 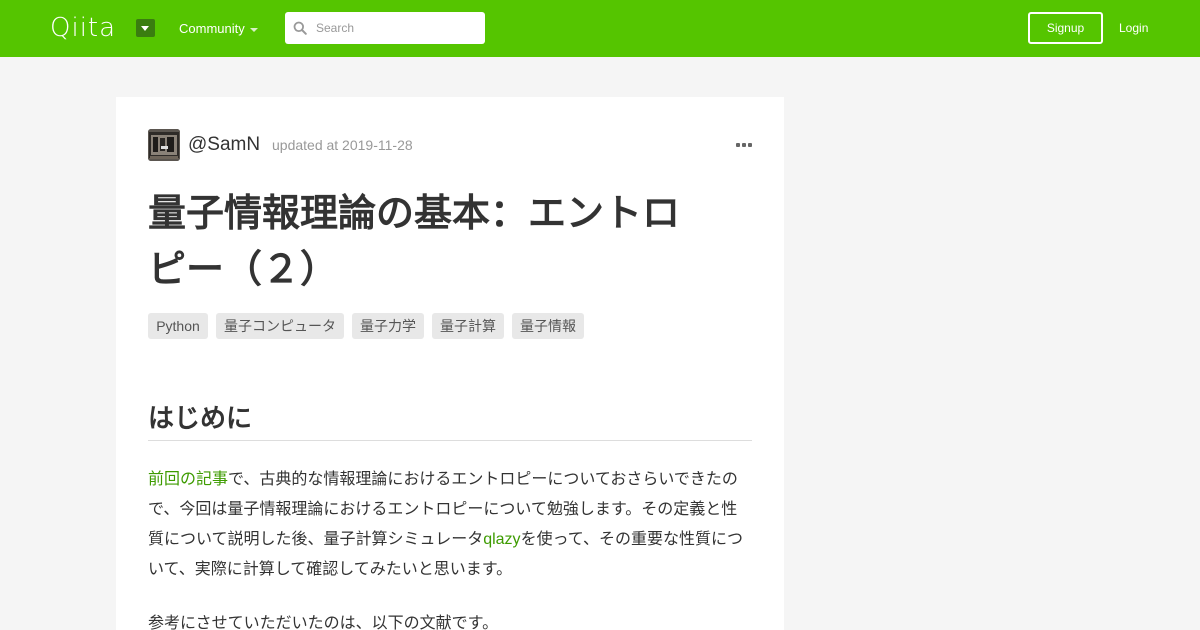 I want to click on caret-down-icon, so click(x=145, y=28).